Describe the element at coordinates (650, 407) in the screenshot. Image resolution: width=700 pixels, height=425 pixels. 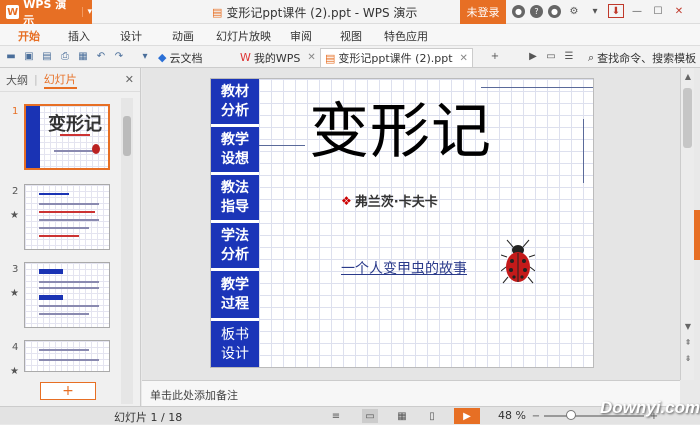
I see `watermark-text: Downyi.com` at that location.